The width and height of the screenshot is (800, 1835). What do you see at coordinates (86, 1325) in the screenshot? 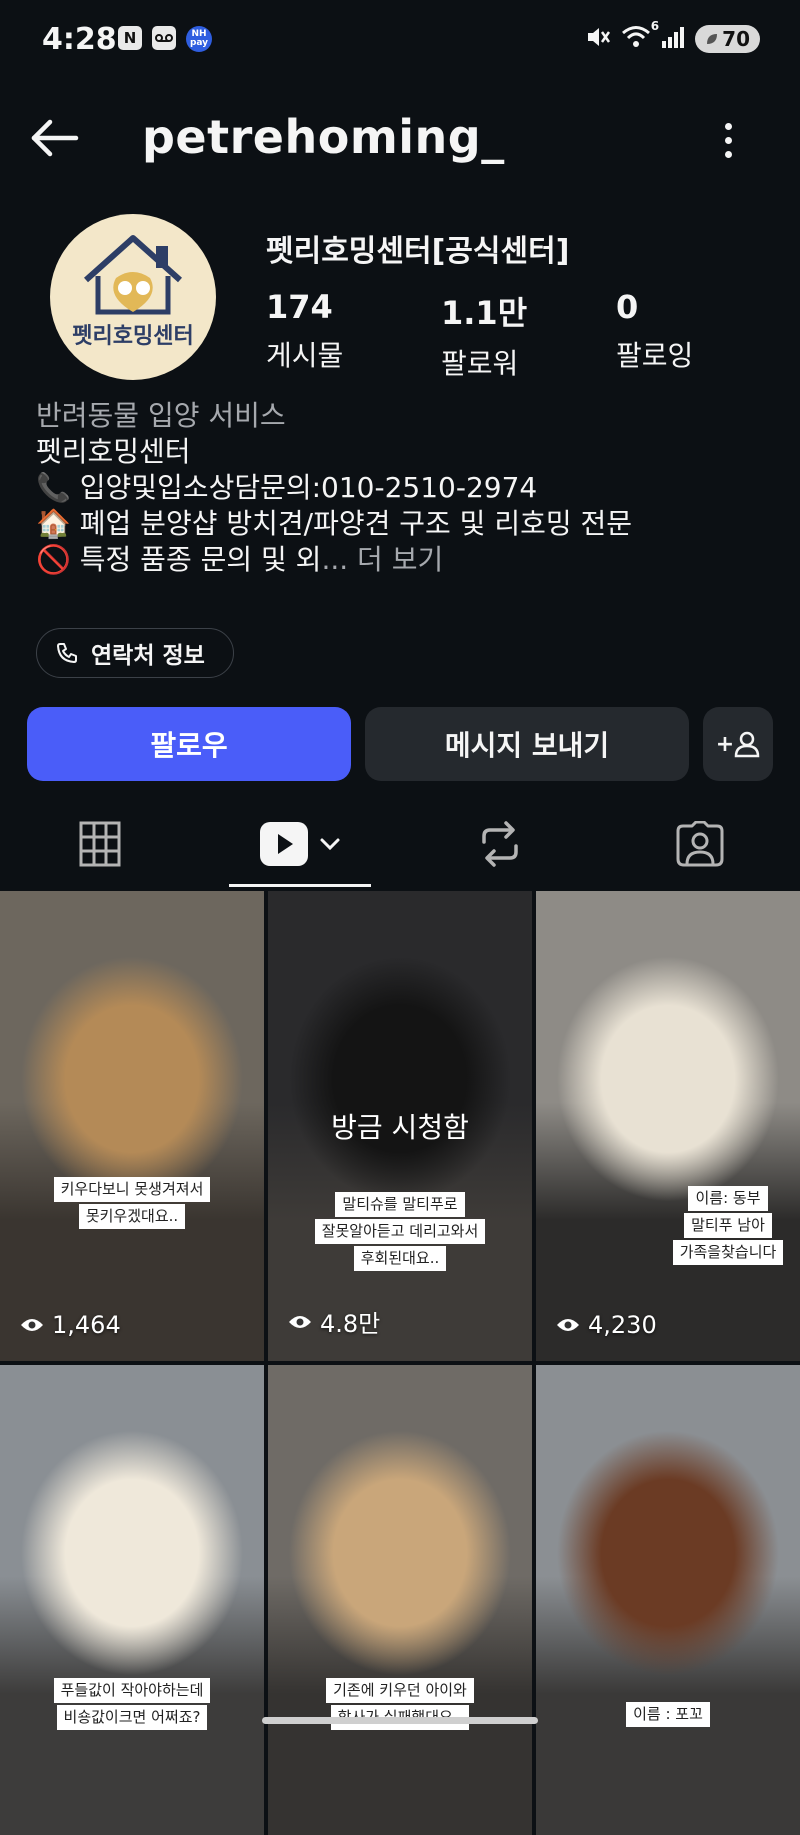
I see `view-count: 1,464` at bounding box center [86, 1325].